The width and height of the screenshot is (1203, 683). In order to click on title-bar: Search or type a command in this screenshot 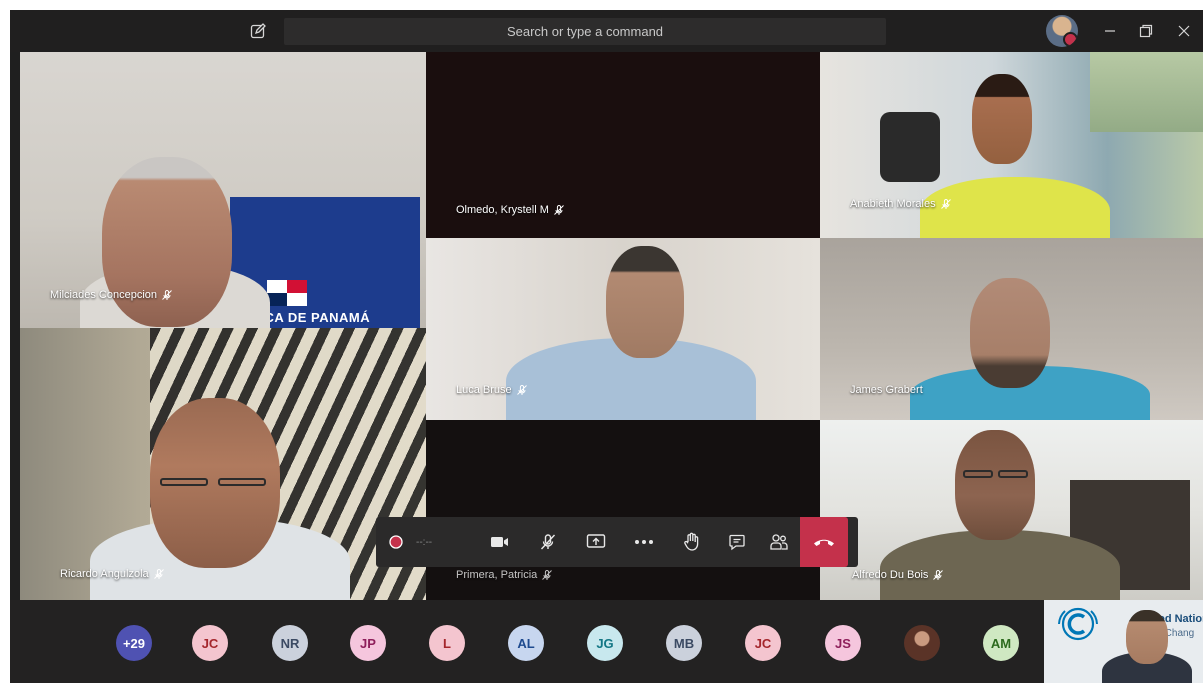, I will do `click(606, 31)`.